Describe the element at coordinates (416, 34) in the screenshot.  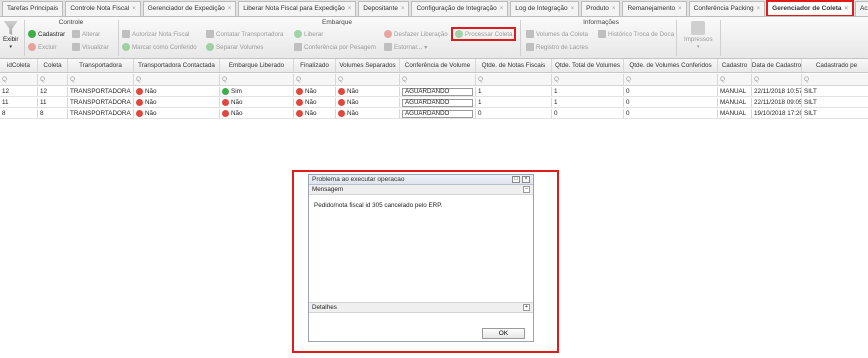
I see `desfazer-liberacao-button: Desfazer Liberação` at that location.